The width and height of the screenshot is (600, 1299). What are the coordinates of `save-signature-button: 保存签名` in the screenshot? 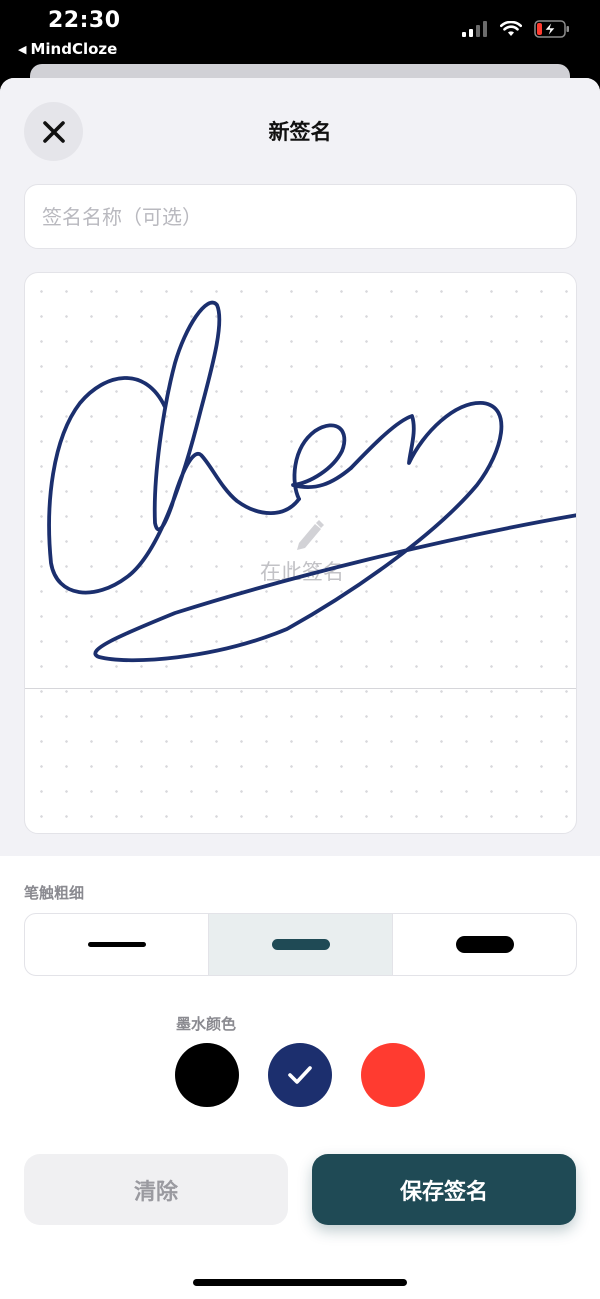 It's located at (444, 1189).